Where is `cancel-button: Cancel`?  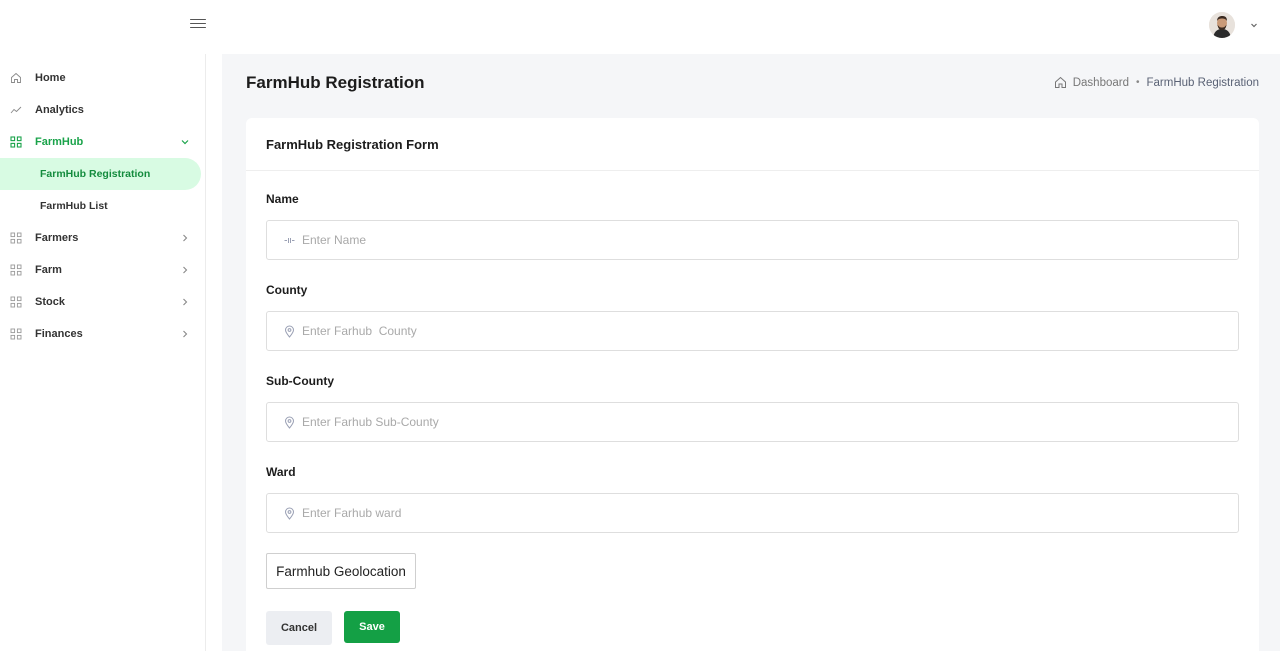
cancel-button: Cancel is located at coordinates (299, 628).